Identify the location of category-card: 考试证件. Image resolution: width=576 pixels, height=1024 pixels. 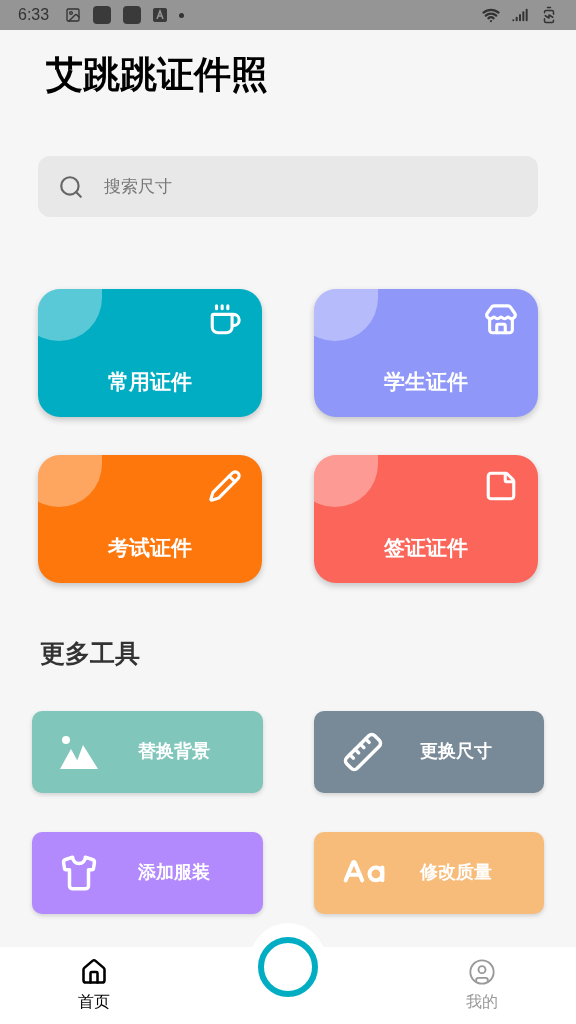
(150, 519).